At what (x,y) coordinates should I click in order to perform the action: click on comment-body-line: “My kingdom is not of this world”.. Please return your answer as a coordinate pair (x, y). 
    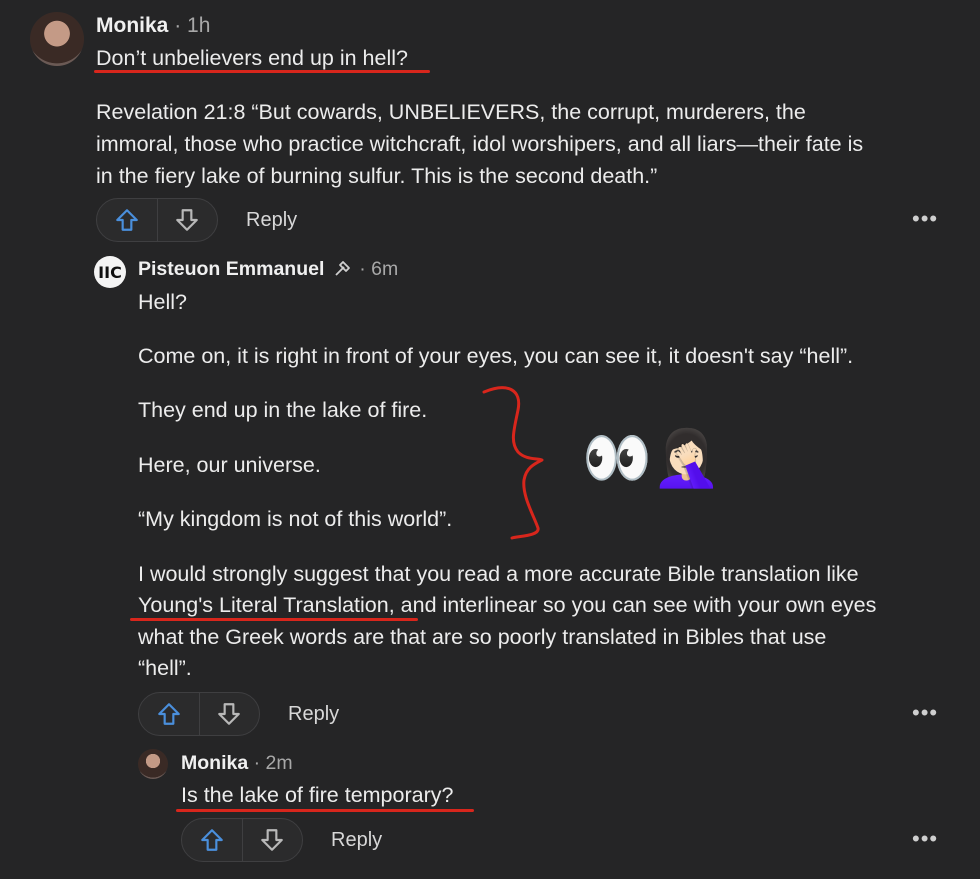
    Looking at the image, I should click on (295, 519).